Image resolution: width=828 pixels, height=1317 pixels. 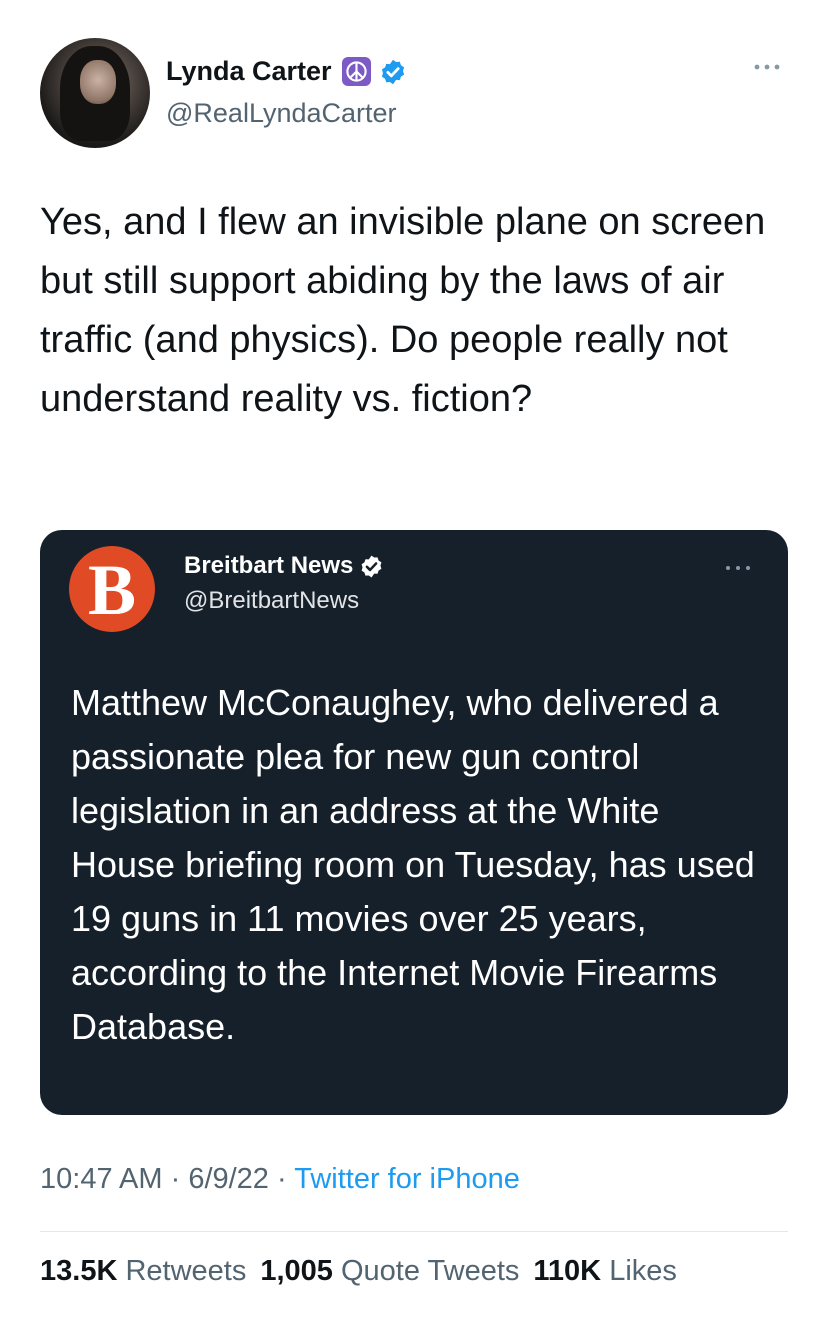 I want to click on quoted-name-row: Breitbart News, so click(x=284, y=566).